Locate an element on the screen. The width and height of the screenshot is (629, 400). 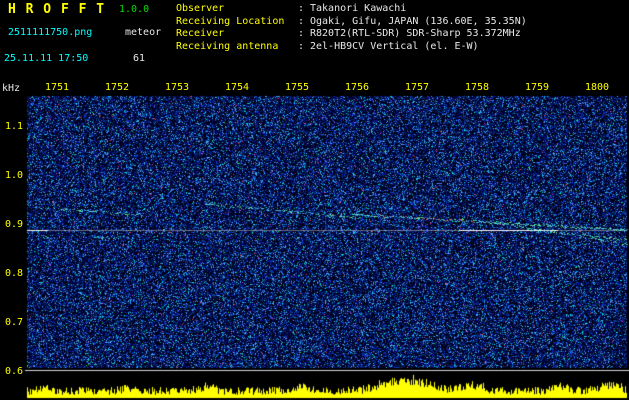
time-tick: 1758 is located at coordinates (477, 87).